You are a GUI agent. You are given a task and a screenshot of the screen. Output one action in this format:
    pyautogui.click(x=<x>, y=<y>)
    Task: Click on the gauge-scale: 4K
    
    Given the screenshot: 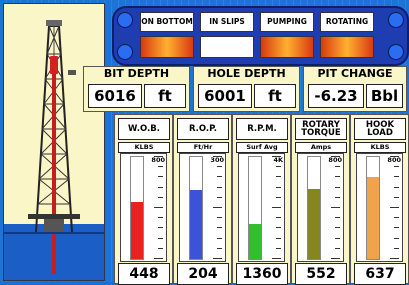 What is the action you would take?
    pyautogui.click(x=261, y=207)
    